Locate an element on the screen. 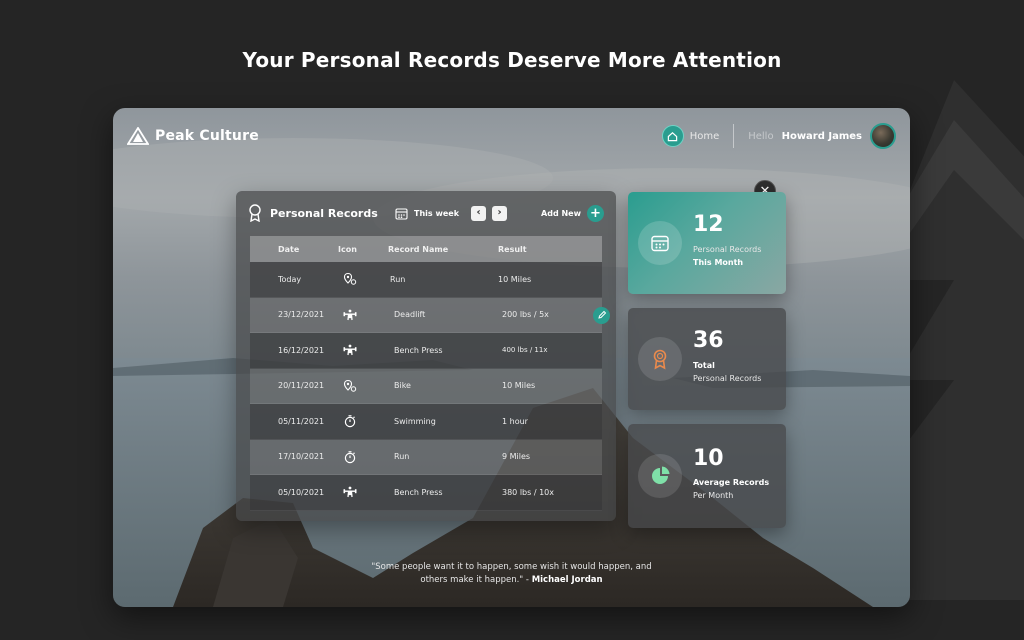 This screenshot has width=1024, height=640. panel-header: Personal Records This week ‹ › Add New + is located at coordinates (426, 213).